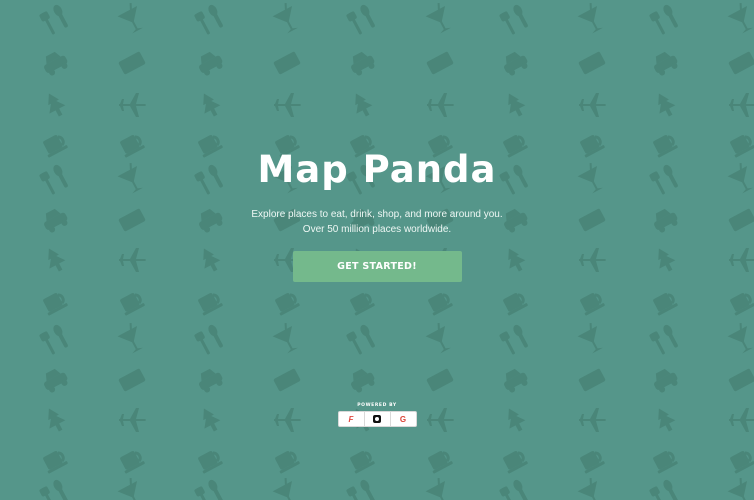 This screenshot has width=754, height=500. Describe the element at coordinates (352, 419) in the screenshot. I see `foursquare-logo-icon: F` at that location.